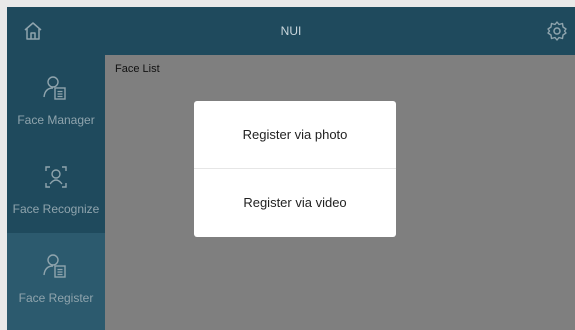 The height and width of the screenshot is (330, 575). What do you see at coordinates (56, 177) in the screenshot?
I see `face-scan-icon` at bounding box center [56, 177].